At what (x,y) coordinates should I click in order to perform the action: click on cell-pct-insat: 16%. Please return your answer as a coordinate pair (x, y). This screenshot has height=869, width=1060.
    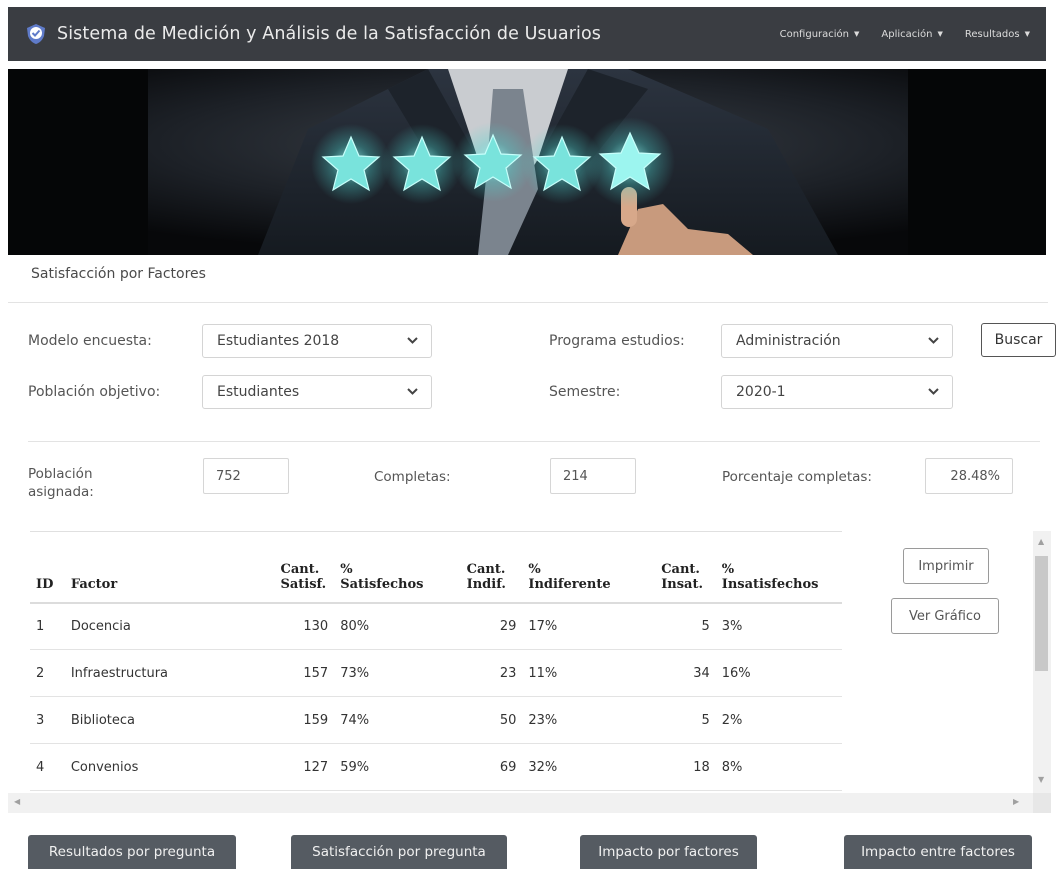
    Looking at the image, I should click on (778, 673).